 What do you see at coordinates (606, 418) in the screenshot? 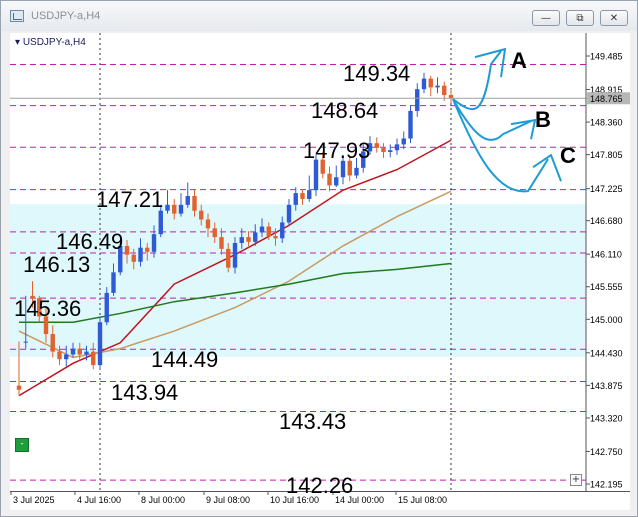
I see `price-tick-label: 143.320` at bounding box center [606, 418].